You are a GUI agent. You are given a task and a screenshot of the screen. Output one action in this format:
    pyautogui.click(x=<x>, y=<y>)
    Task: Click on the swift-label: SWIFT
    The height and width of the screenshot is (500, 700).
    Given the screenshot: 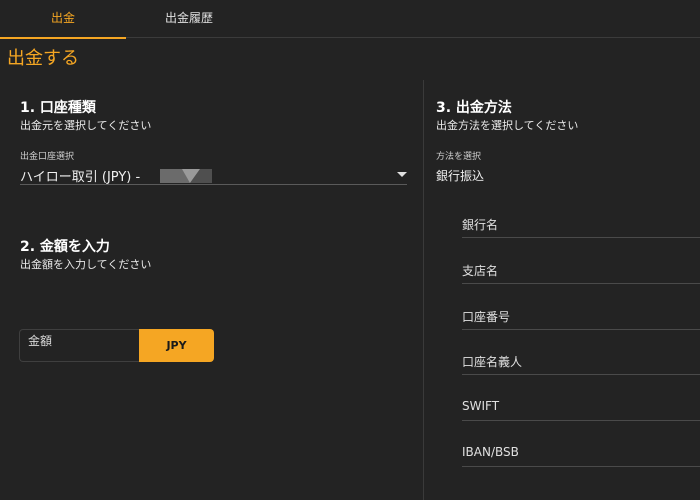 What is the action you would take?
    pyautogui.click(x=481, y=406)
    